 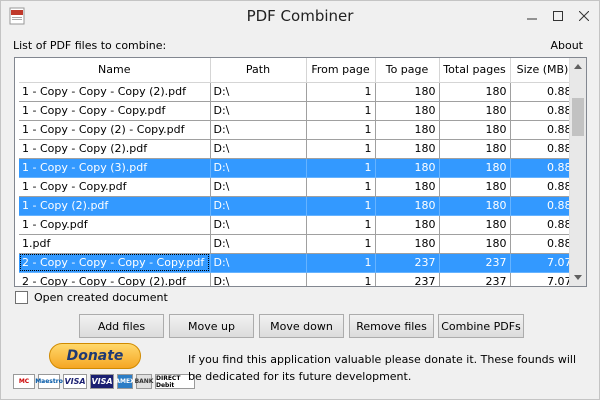 I want to click on name-cell: 1 - Copy - Copy (2).pdf, so click(x=115, y=149).